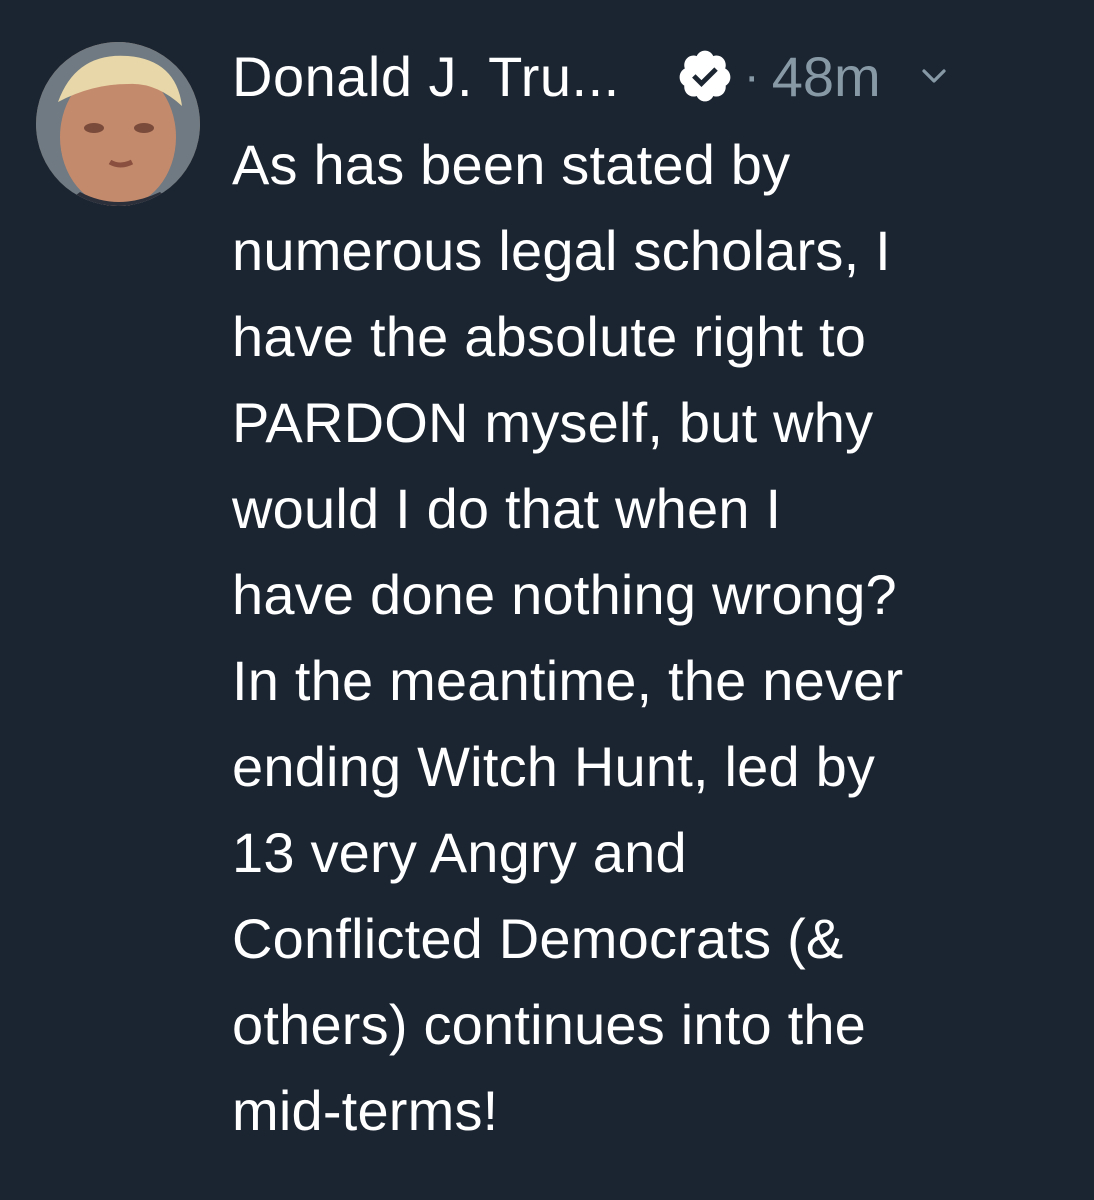 This screenshot has width=1094, height=1200. What do you see at coordinates (553, 422) in the screenshot?
I see `tweet-text-line: PARDON myself, but why` at bounding box center [553, 422].